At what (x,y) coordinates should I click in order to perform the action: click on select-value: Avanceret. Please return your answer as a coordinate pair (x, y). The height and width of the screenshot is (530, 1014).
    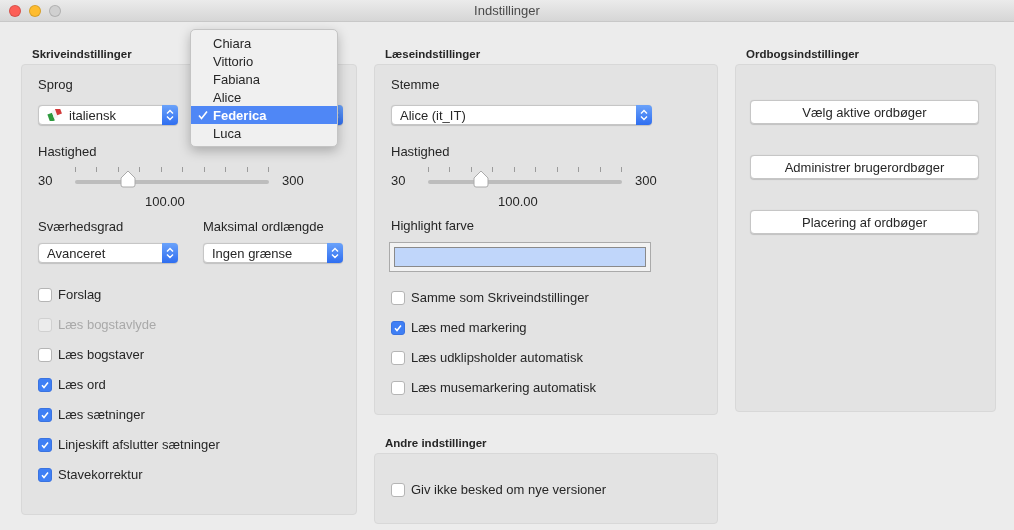
    Looking at the image, I should click on (76, 253).